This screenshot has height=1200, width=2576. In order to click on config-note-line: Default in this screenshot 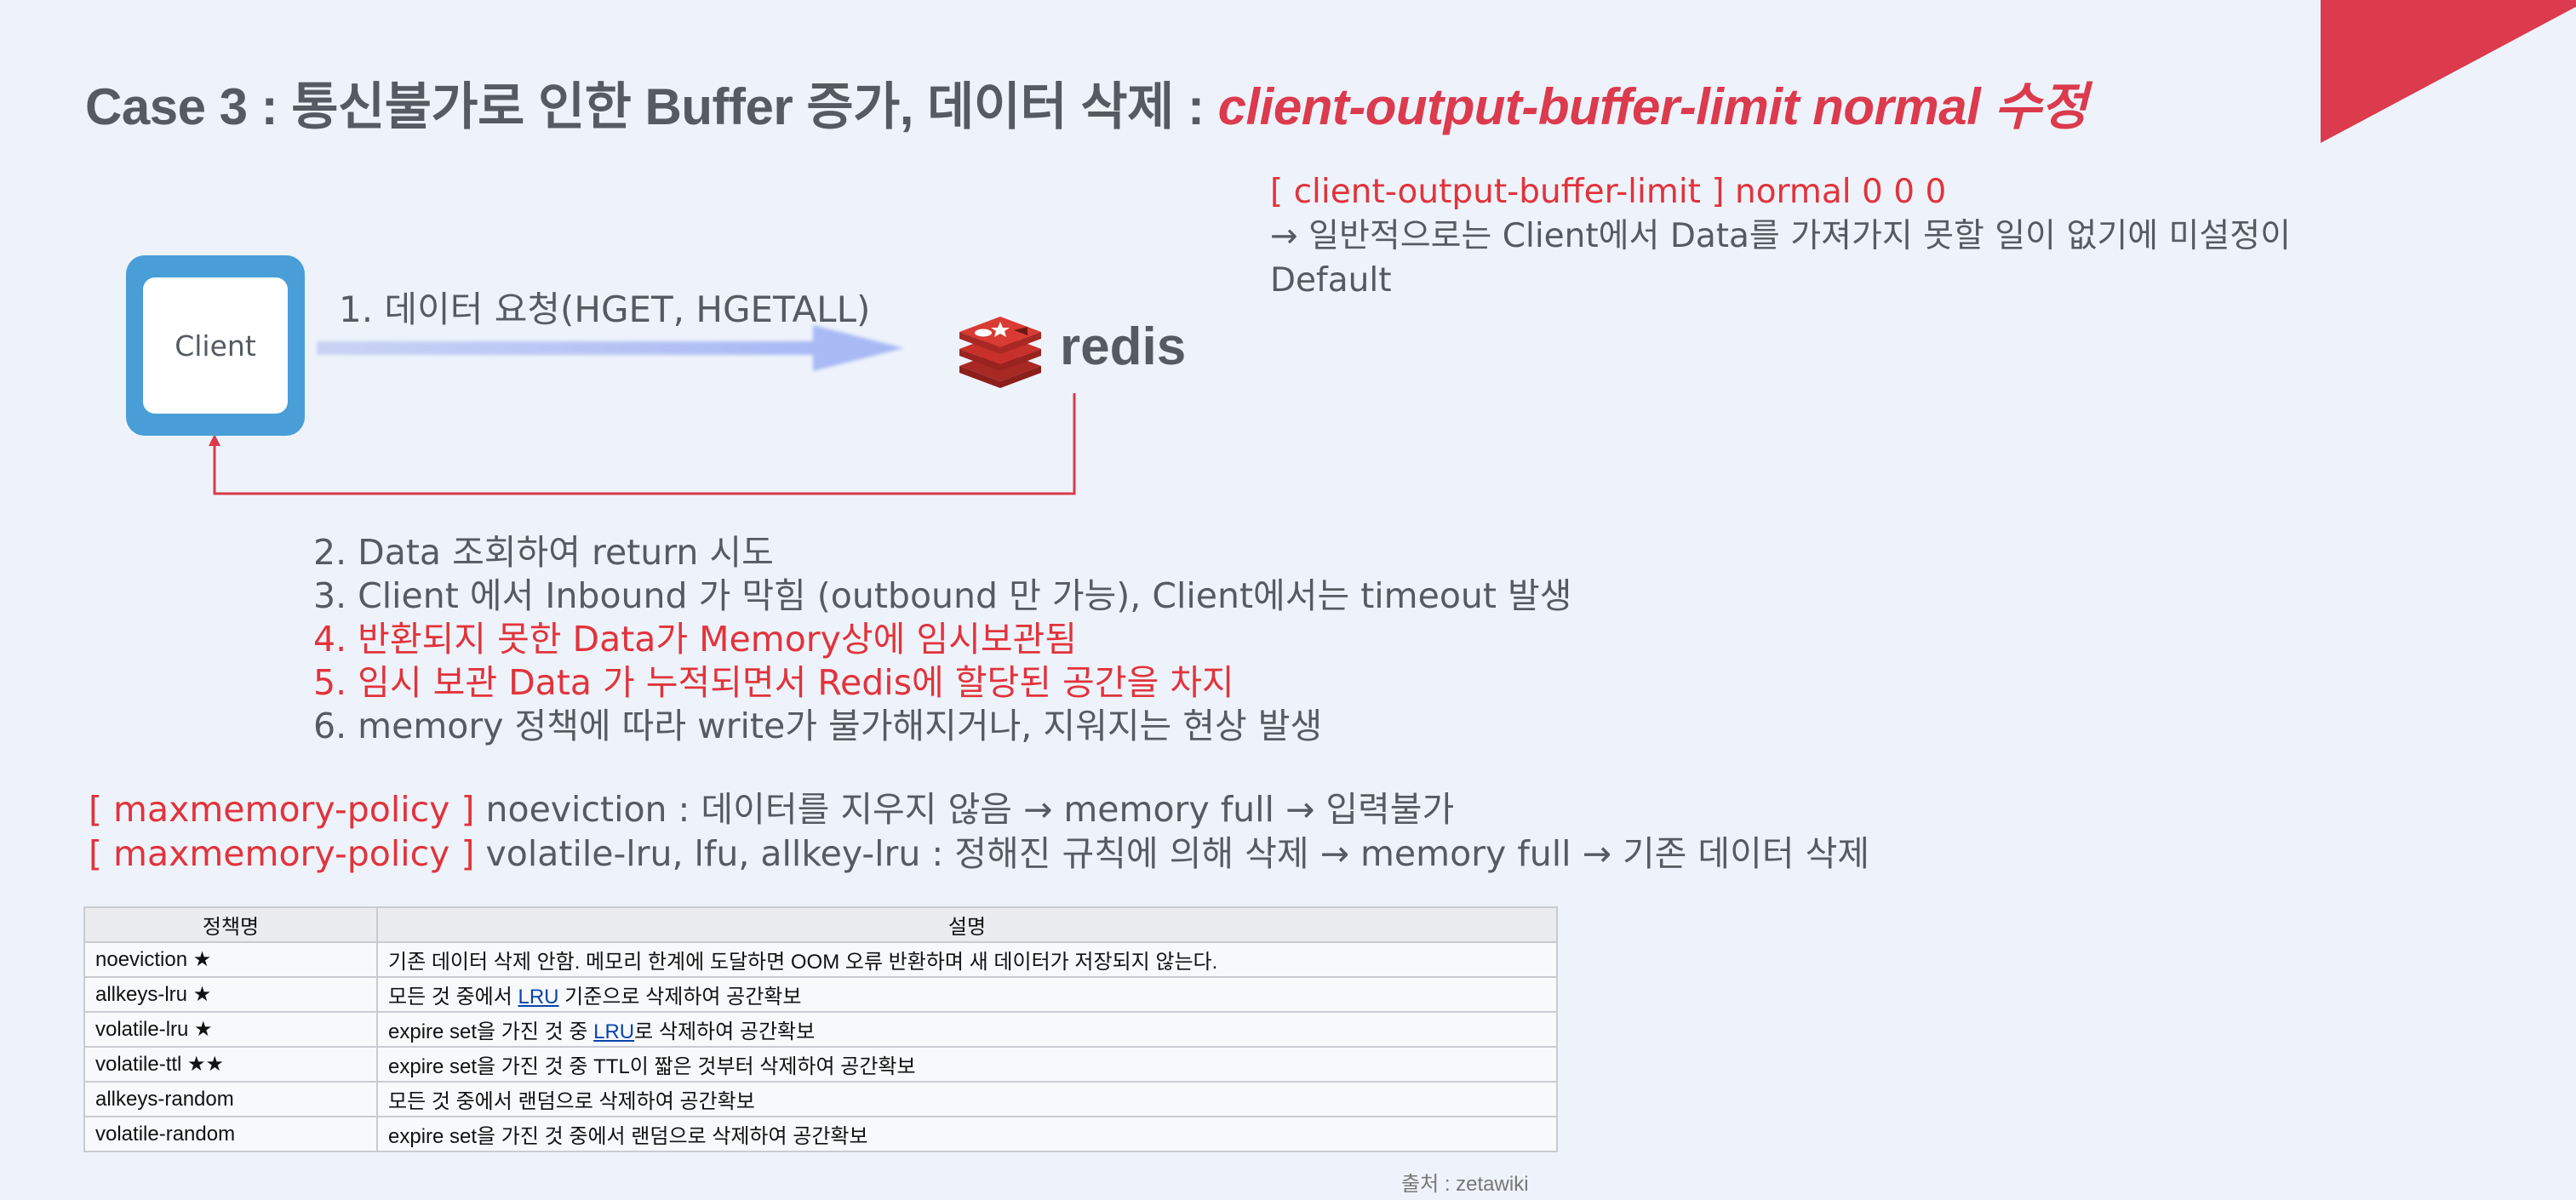, I will do `click(1331, 281)`.